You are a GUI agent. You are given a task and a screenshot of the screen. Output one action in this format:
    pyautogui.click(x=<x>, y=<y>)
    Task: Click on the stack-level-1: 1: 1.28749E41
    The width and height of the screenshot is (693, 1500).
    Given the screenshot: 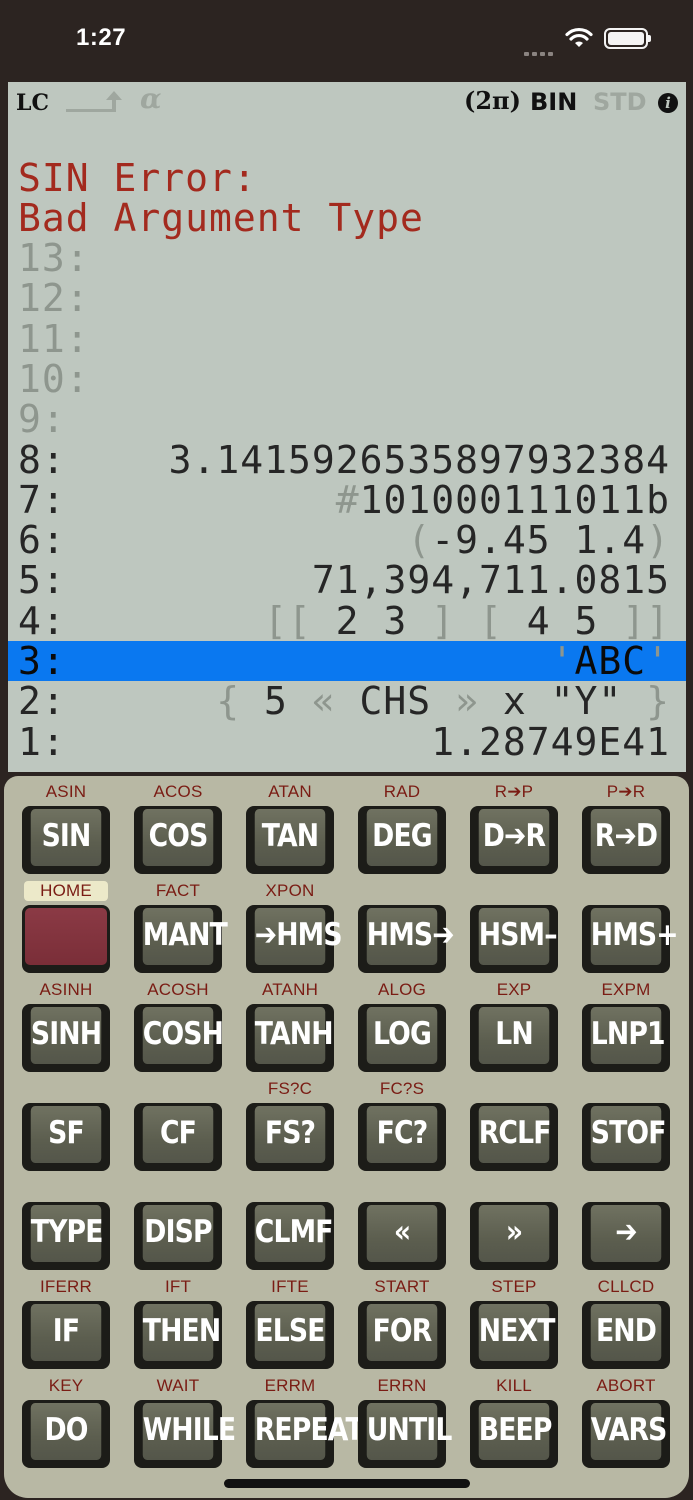 What is the action you would take?
    pyautogui.click(x=347, y=742)
    